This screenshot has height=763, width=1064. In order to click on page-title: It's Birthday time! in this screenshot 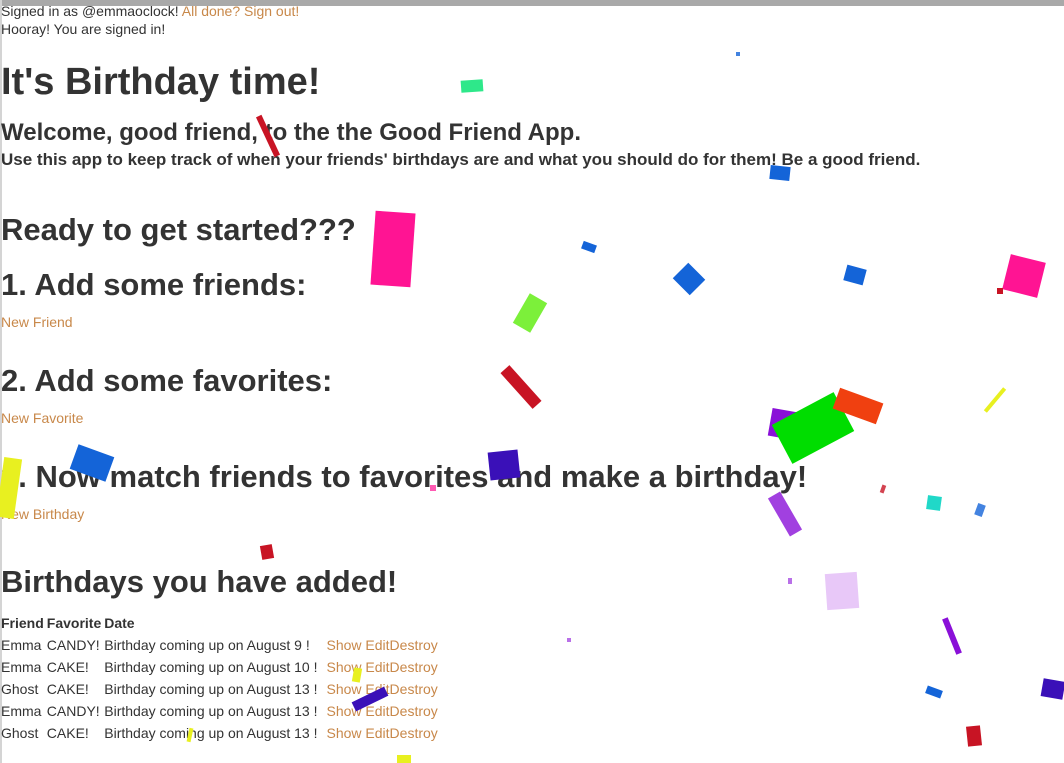, I will do `click(161, 82)`.